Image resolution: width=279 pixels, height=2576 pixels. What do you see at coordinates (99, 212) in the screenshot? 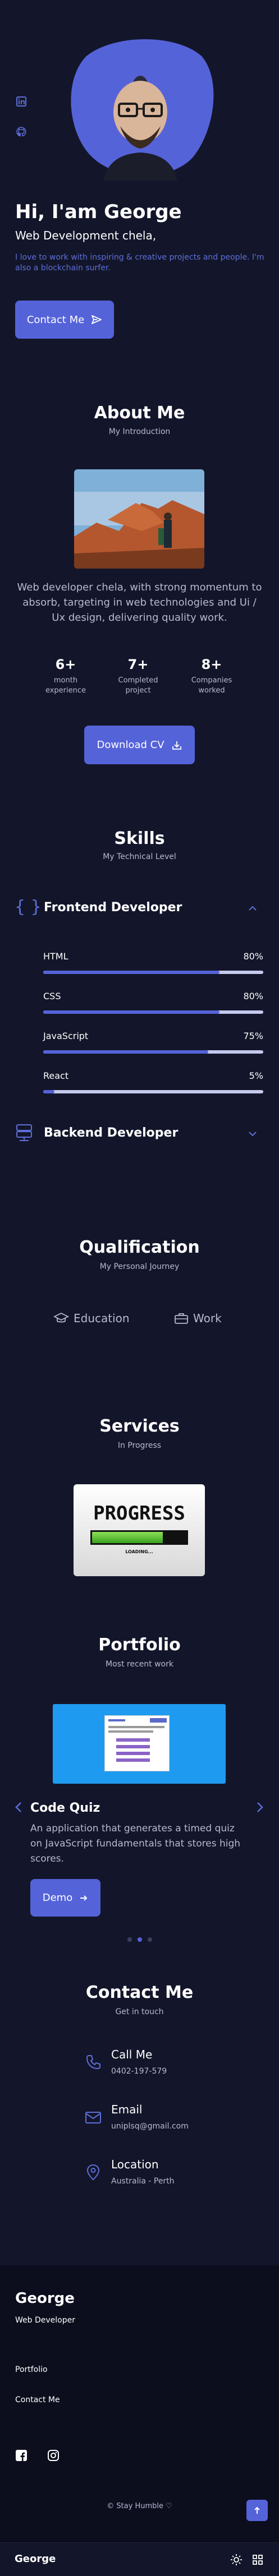
I see `home-greeting: Hi, I'am George` at bounding box center [99, 212].